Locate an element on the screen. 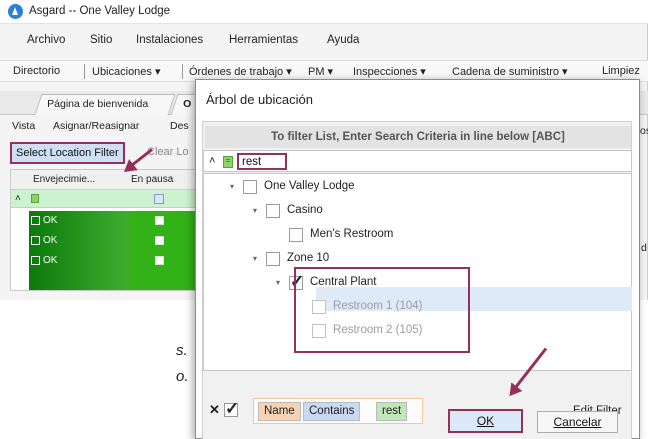 This screenshot has height=439, width=648. tab-welcome: Página de bienvenida is located at coordinates (105, 104).